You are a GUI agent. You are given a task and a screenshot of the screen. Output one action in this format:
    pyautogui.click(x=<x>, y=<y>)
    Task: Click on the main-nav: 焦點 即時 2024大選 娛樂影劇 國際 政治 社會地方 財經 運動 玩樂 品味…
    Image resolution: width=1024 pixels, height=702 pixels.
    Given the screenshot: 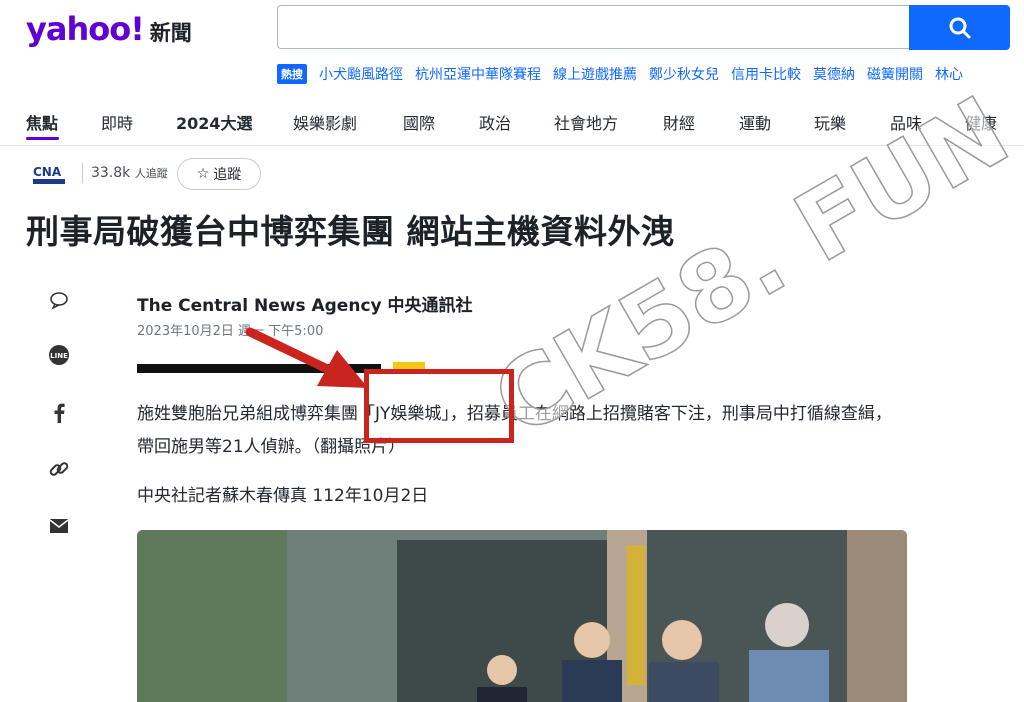 What is the action you would take?
    pyautogui.click(x=512, y=122)
    